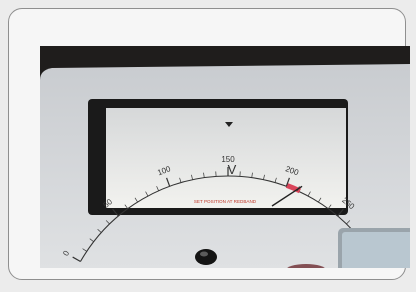 The image size is (416, 292). Describe the element at coordinates (232, 169) in the screenshot. I see `unit-label: V` at that location.